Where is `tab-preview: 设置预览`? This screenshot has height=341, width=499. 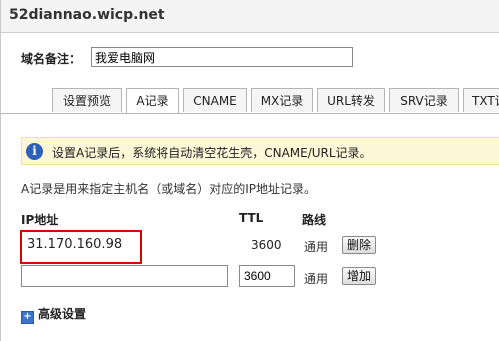
tab-preview: 设置预览 is located at coordinates (87, 100).